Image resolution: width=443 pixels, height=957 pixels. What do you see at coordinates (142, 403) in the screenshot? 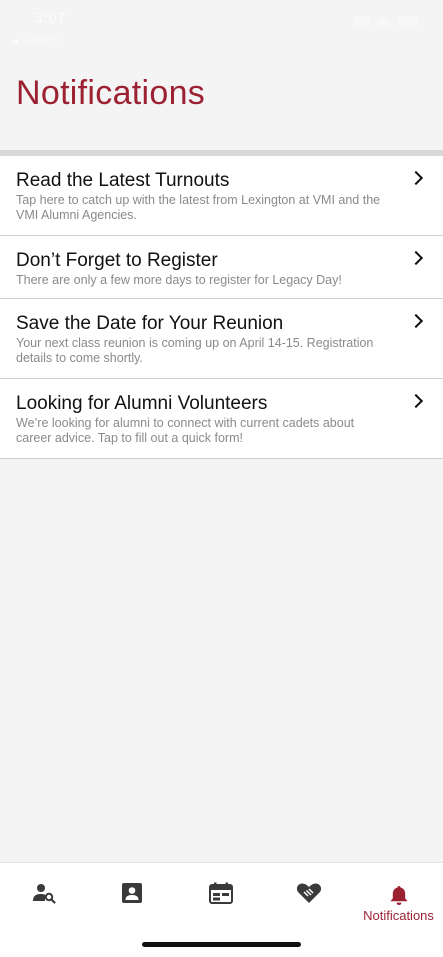
I see `notification-title: Looking for Alumni Volunteers` at bounding box center [142, 403].